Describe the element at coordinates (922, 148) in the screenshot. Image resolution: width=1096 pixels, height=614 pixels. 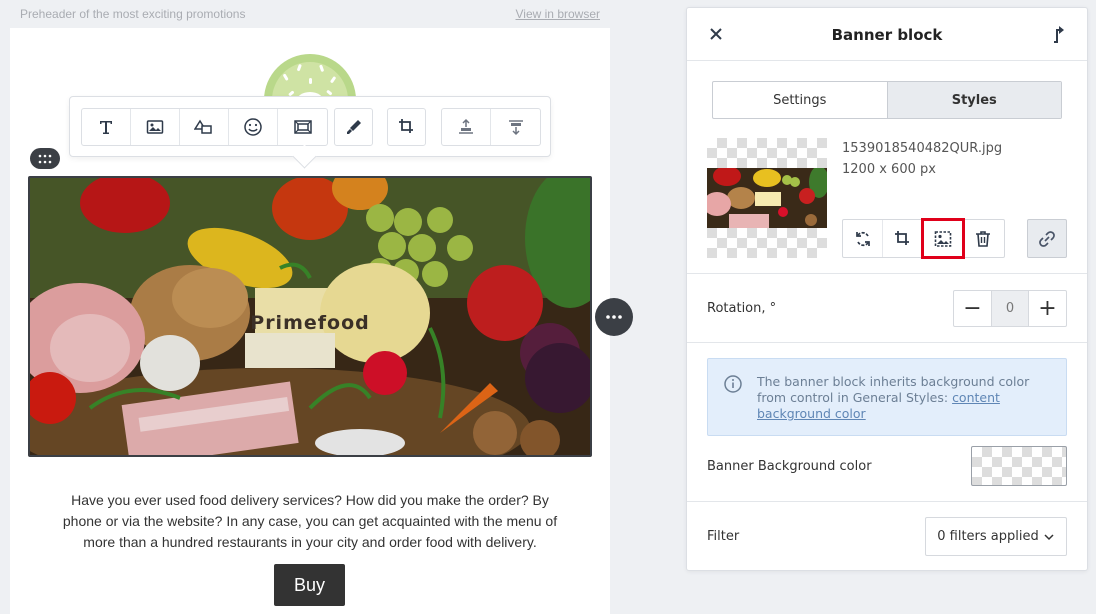
I see `file-name: 1539018540482QUR.jpg` at that location.